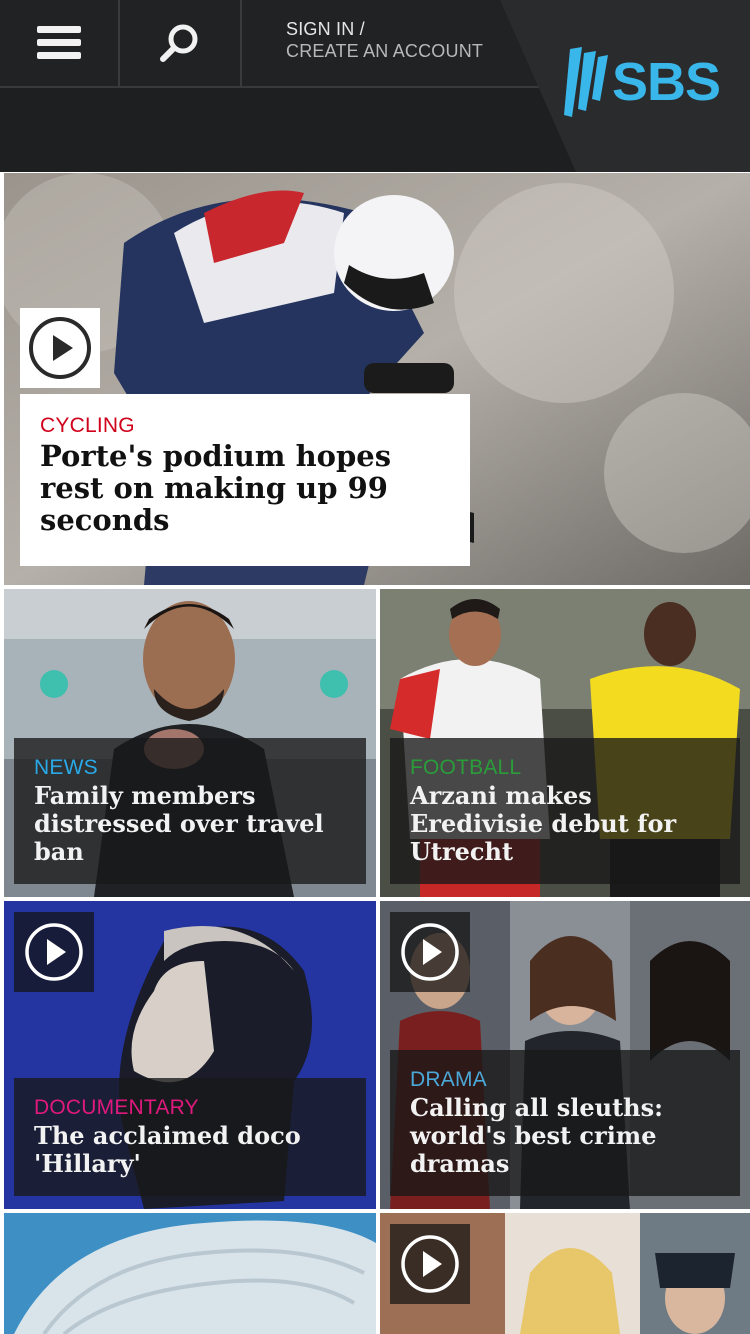 This screenshot has height=1334, width=750. I want to click on news-category: NEWS, so click(66, 767).